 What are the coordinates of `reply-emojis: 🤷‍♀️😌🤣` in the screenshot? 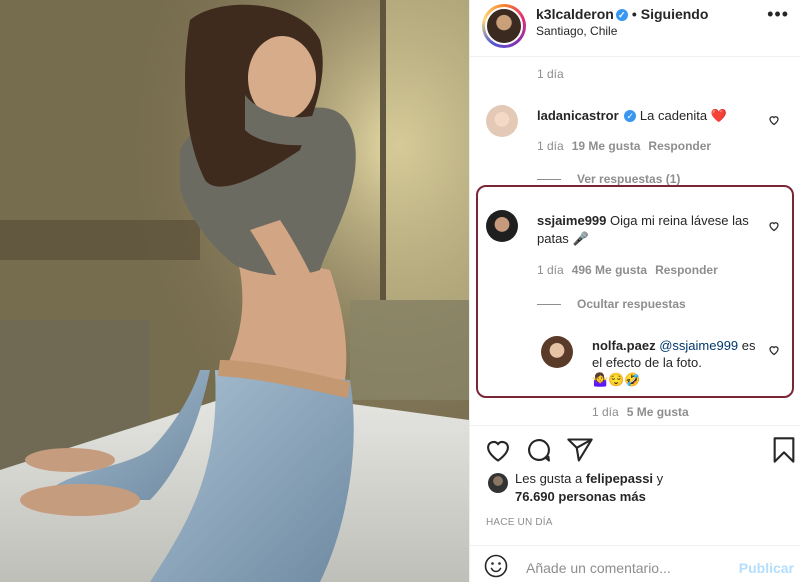 It's located at (616, 379).